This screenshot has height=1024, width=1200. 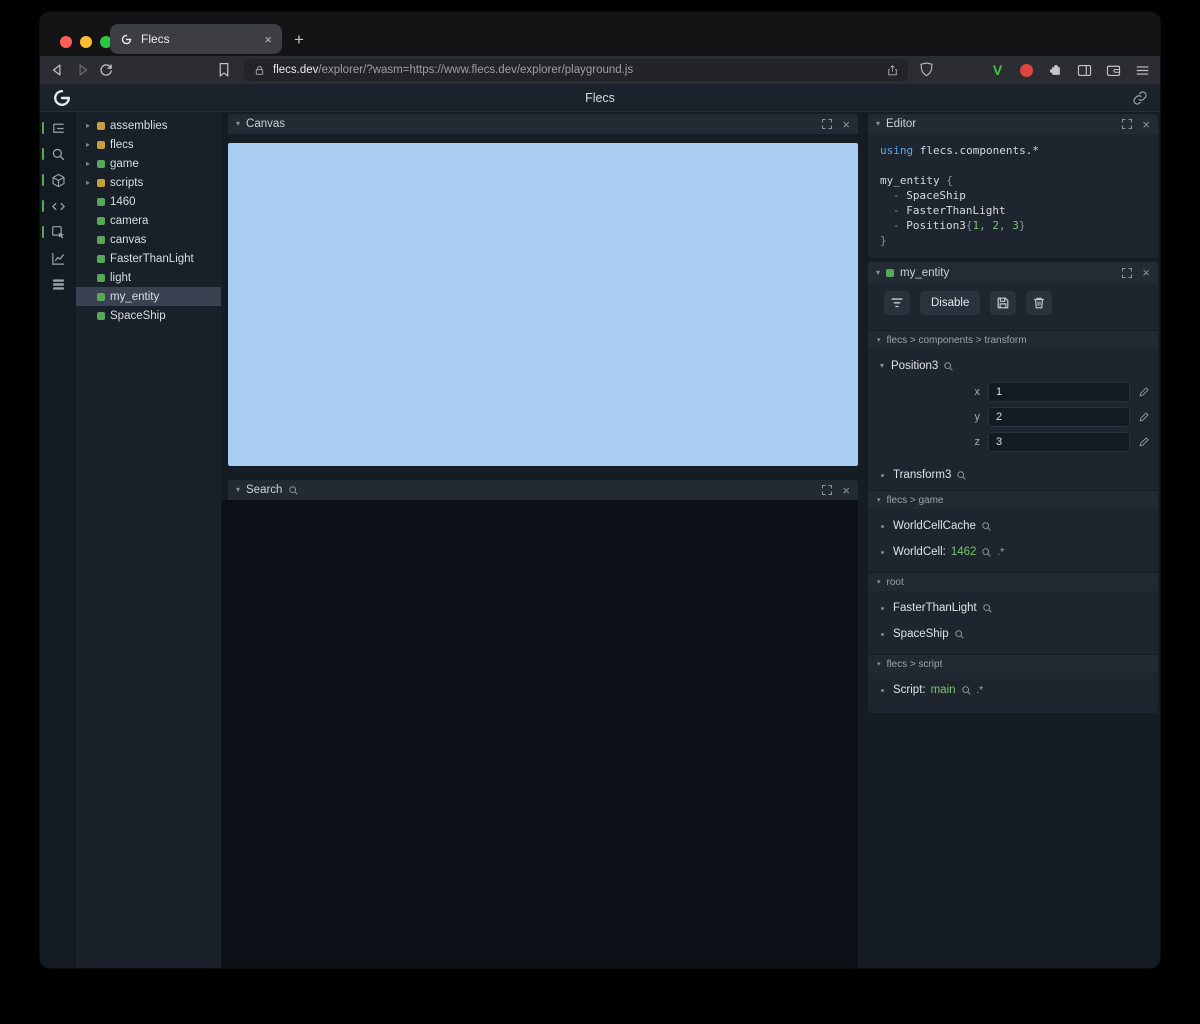 What do you see at coordinates (268, 39) in the screenshot?
I see `tab-close-icon: ×` at bounding box center [268, 39].